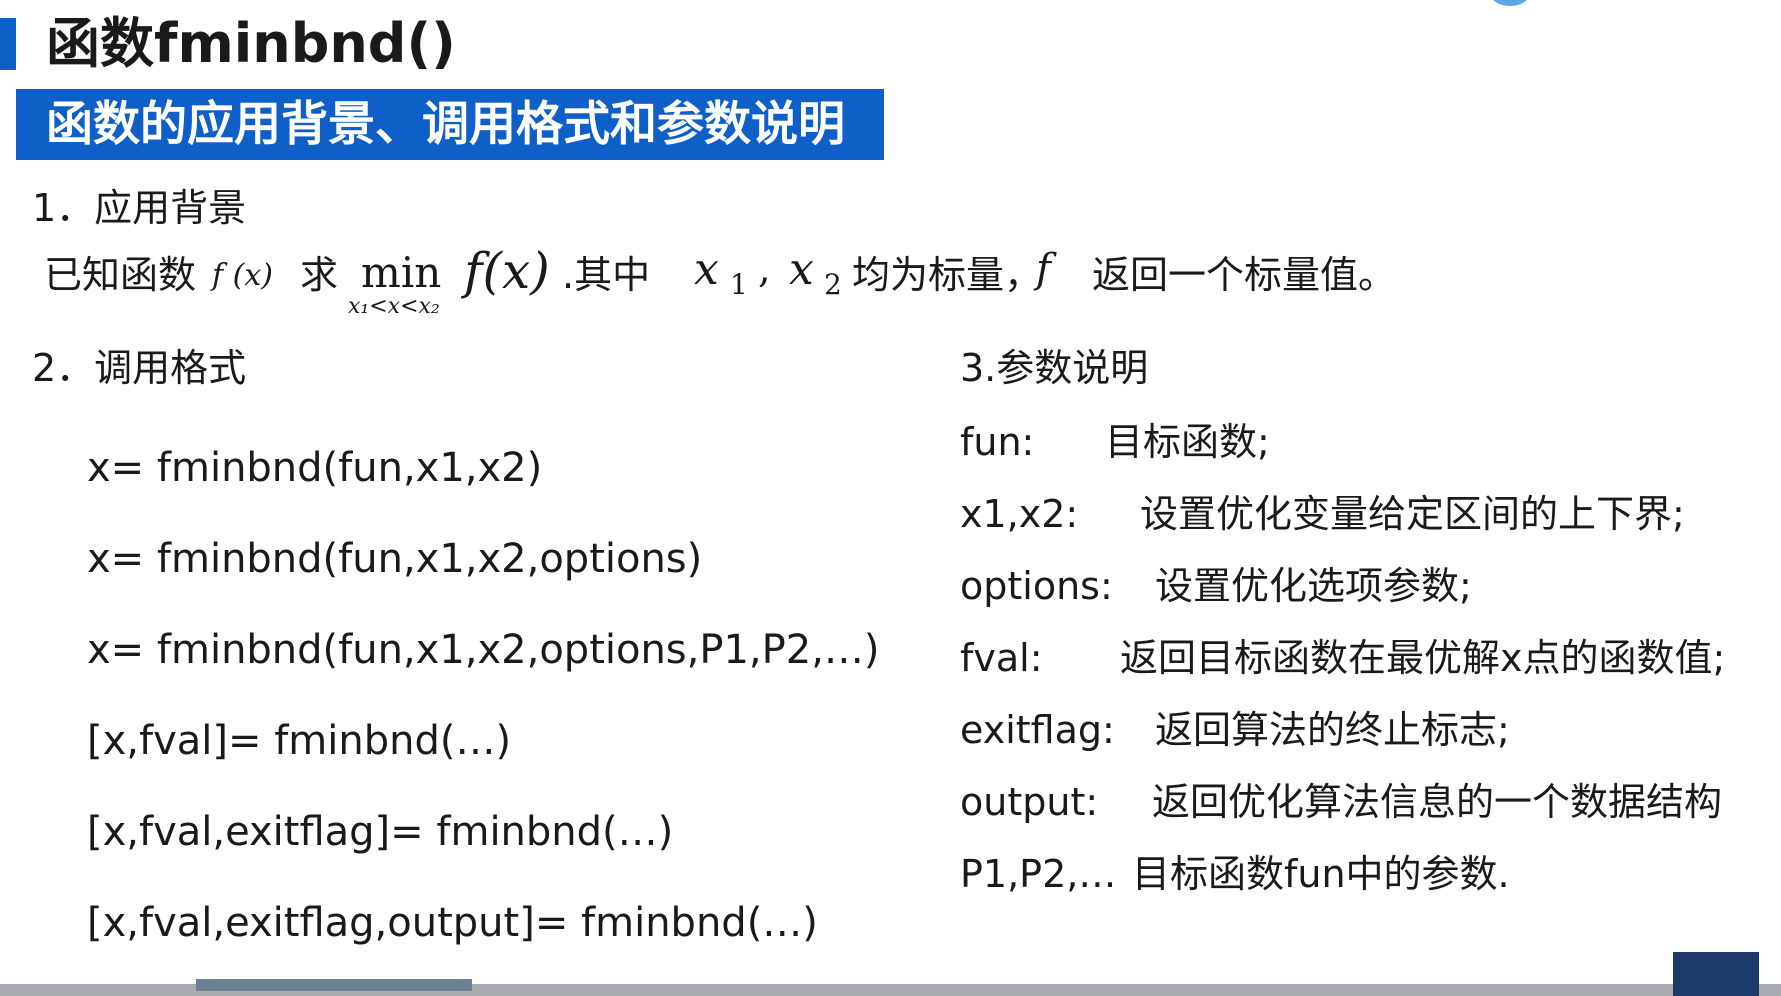 The width and height of the screenshot is (1781, 996). I want to click on syntax-line: x= fminbnd(fun,x1,x2,options), so click(395, 559).